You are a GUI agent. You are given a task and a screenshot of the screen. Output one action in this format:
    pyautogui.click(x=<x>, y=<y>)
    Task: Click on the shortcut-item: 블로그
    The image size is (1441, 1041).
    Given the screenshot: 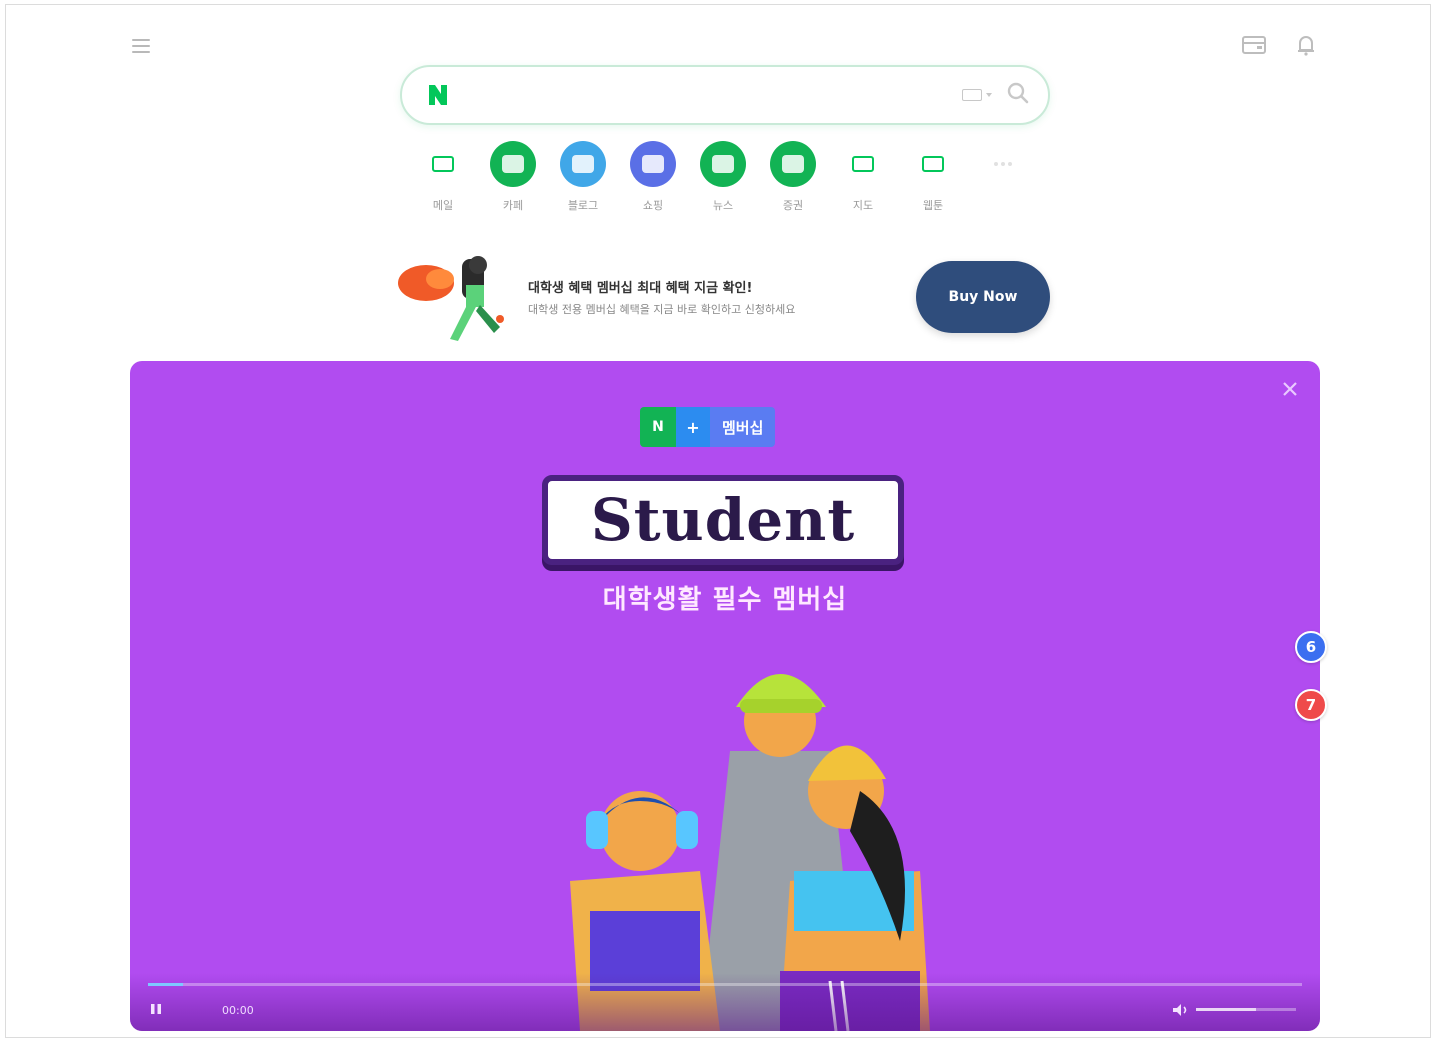 What is the action you would take?
    pyautogui.click(x=583, y=176)
    